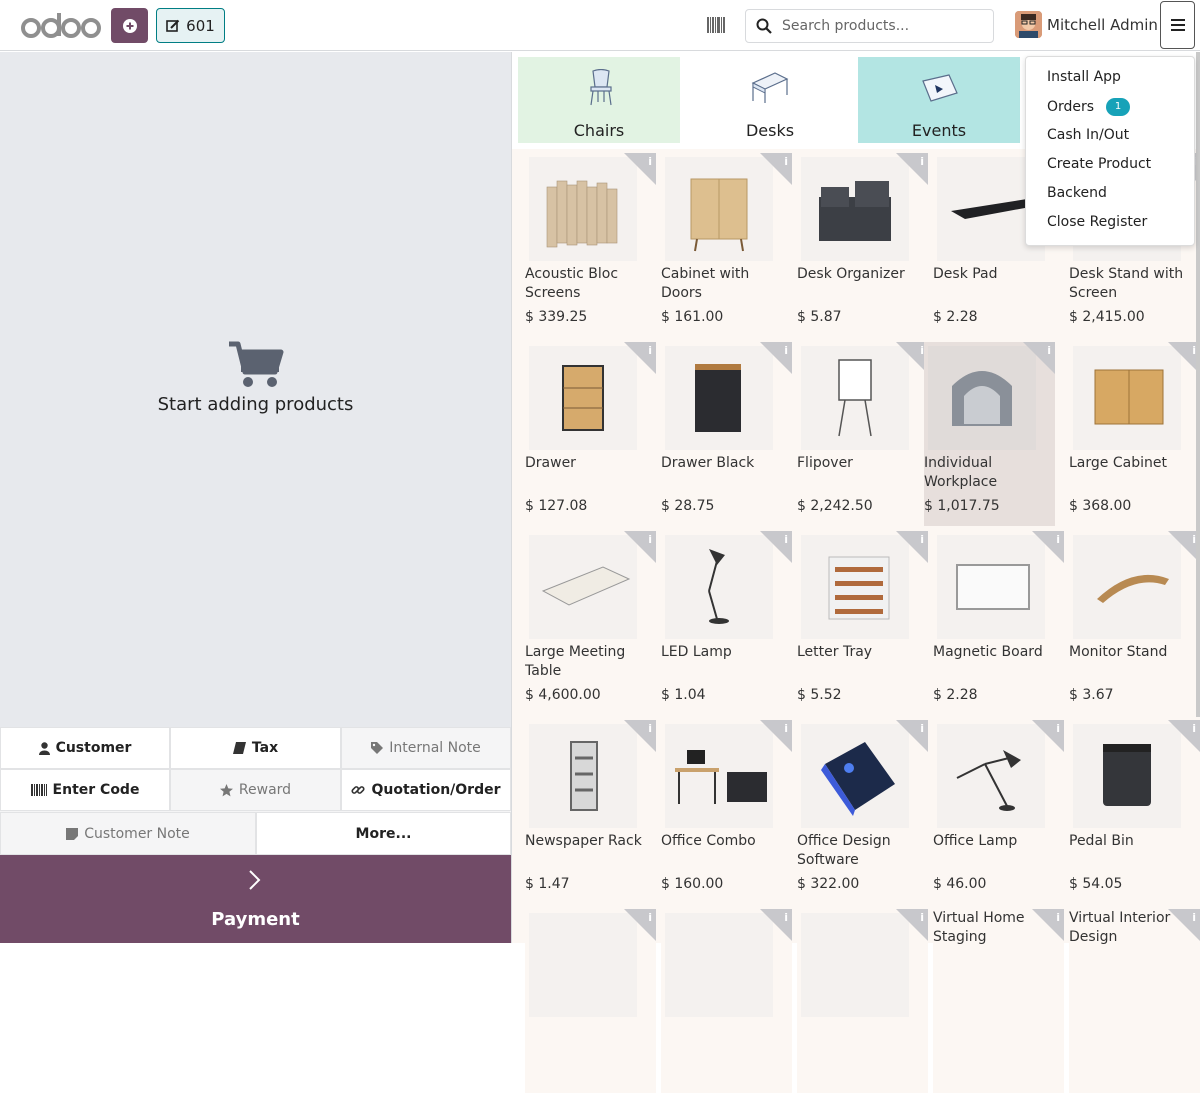 The image size is (1200, 1093). I want to click on product-card: i Large Cabinet $ 368.00, so click(1134, 434).